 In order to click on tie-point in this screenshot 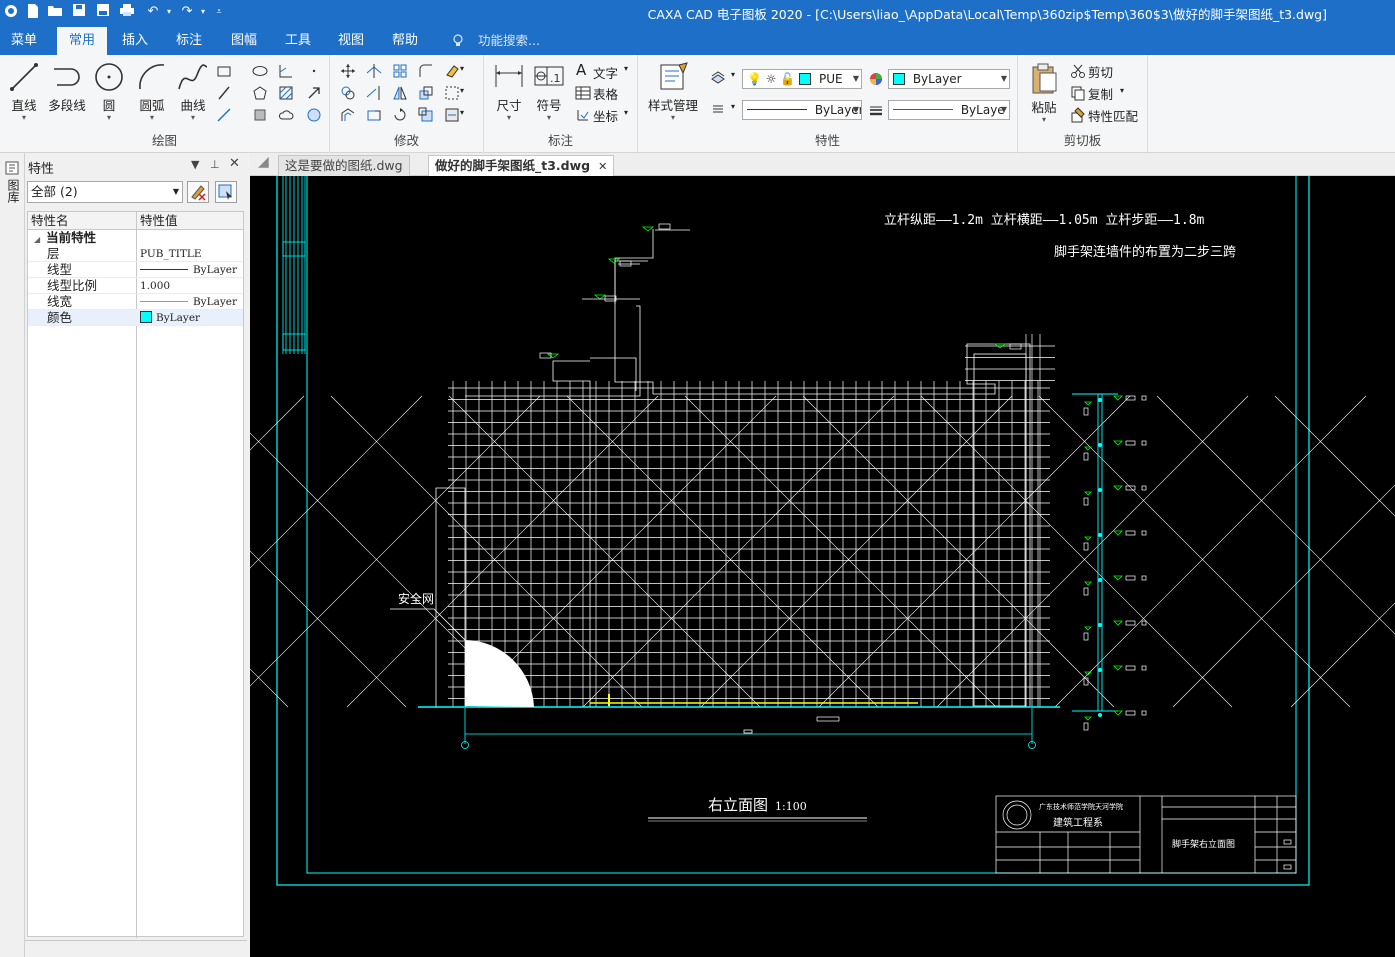, I will do `click(1100, 670)`.